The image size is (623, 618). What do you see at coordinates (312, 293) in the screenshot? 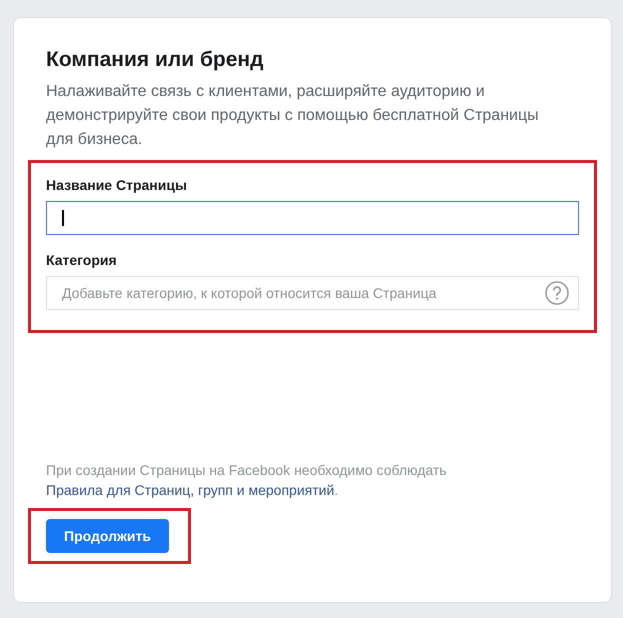
I see `input-field: Добавьте категорию, к которой относится ваша Страница` at bounding box center [312, 293].